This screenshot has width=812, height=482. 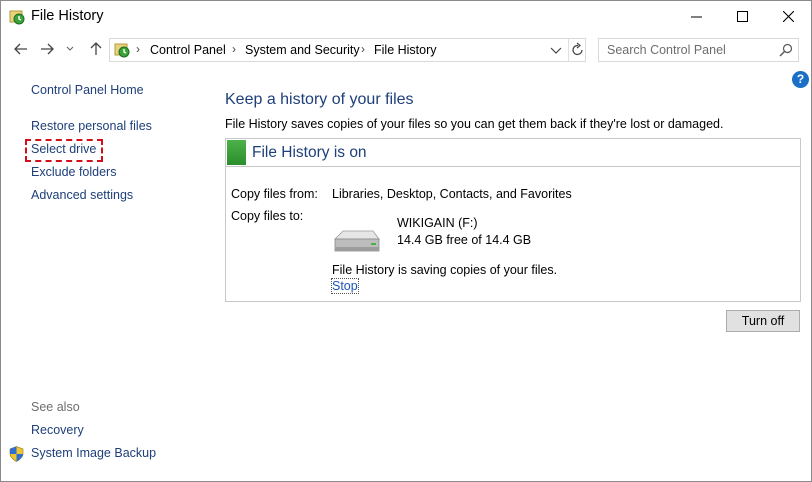 What do you see at coordinates (236, 152) in the screenshot?
I see `status-indicator-bar` at bounding box center [236, 152].